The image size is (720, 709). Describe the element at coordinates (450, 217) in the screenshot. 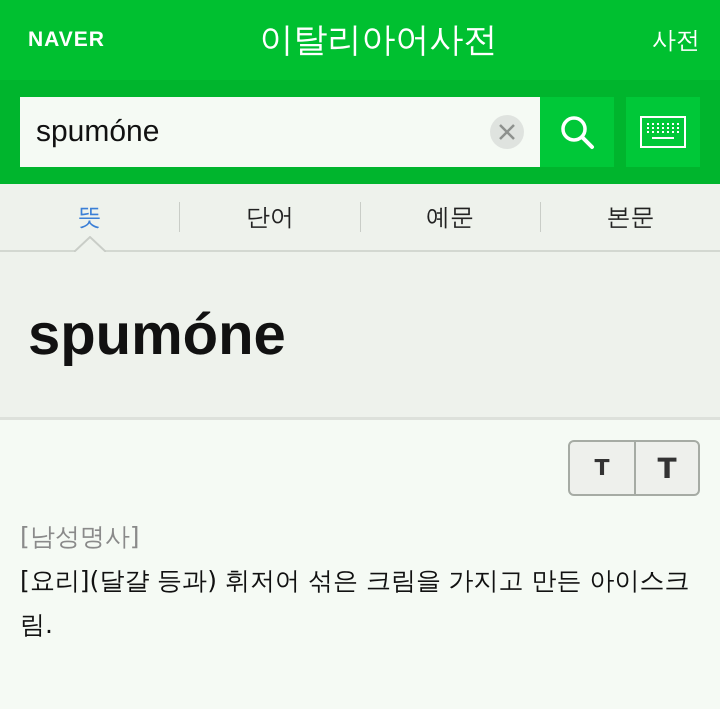

I see `tab: 예문` at that location.